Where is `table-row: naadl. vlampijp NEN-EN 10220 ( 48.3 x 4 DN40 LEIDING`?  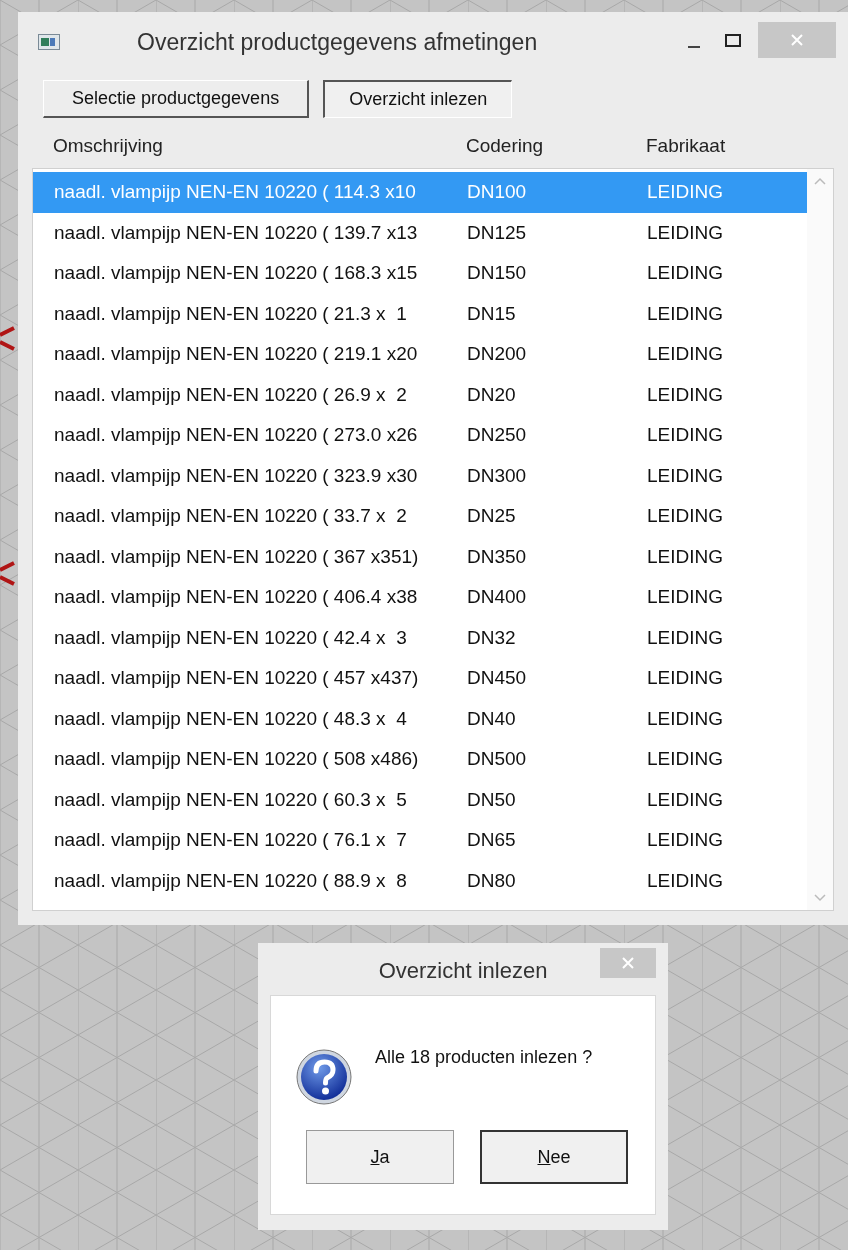 table-row: naadl. vlampijp NEN-EN 10220 ( 48.3 x 4 DN40 LEIDING is located at coordinates (420, 718).